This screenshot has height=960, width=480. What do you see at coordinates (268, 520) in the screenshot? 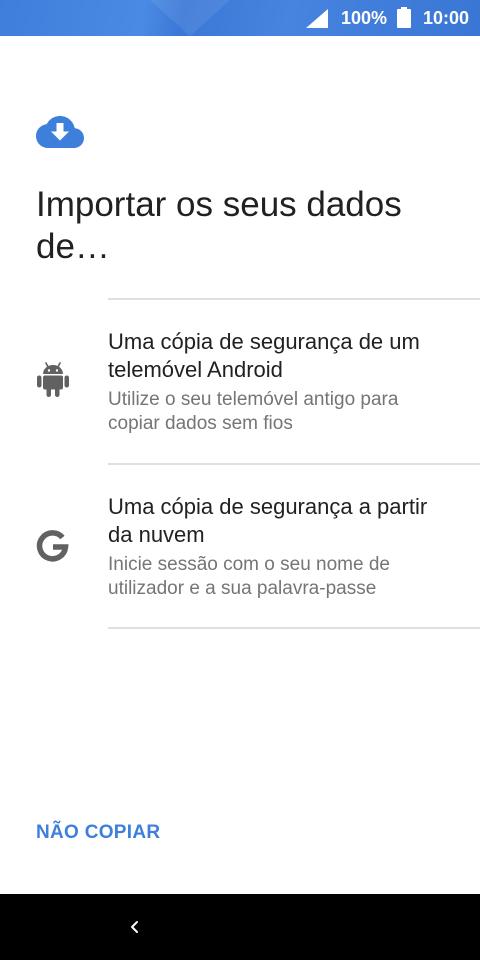
I see `option-title: Uma cópia de segurança a partir da nuvem` at bounding box center [268, 520].